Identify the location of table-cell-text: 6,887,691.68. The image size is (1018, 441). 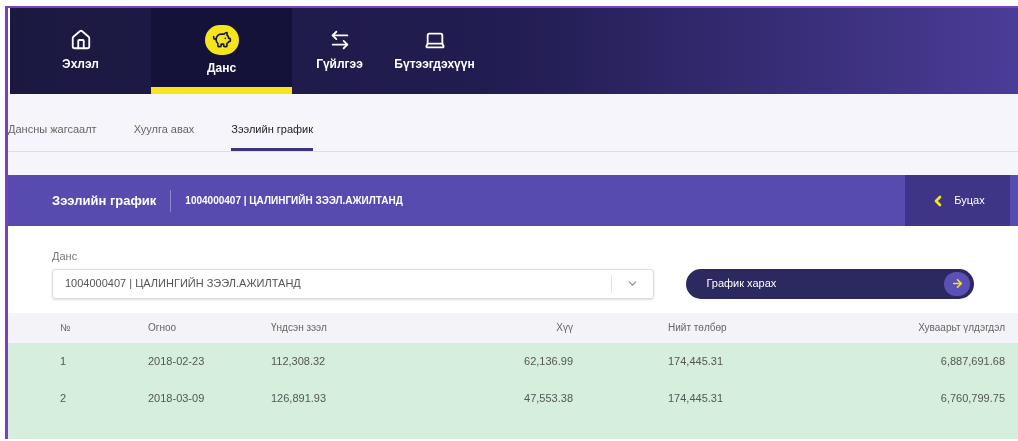
(972, 361).